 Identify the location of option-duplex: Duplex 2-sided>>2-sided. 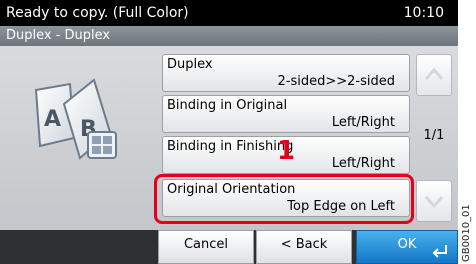
(286, 73).